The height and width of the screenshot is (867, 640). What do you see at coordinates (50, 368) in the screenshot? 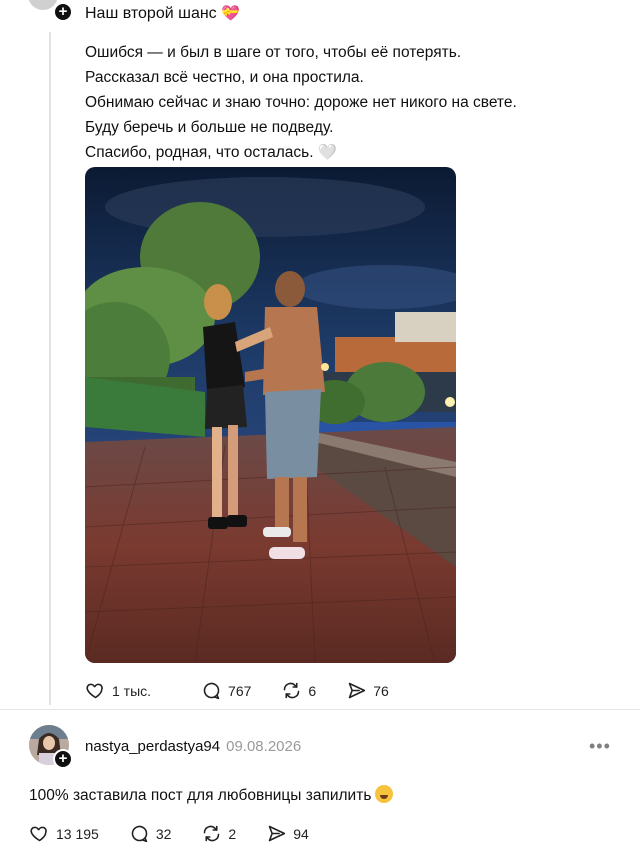
I see `thread-line` at bounding box center [50, 368].